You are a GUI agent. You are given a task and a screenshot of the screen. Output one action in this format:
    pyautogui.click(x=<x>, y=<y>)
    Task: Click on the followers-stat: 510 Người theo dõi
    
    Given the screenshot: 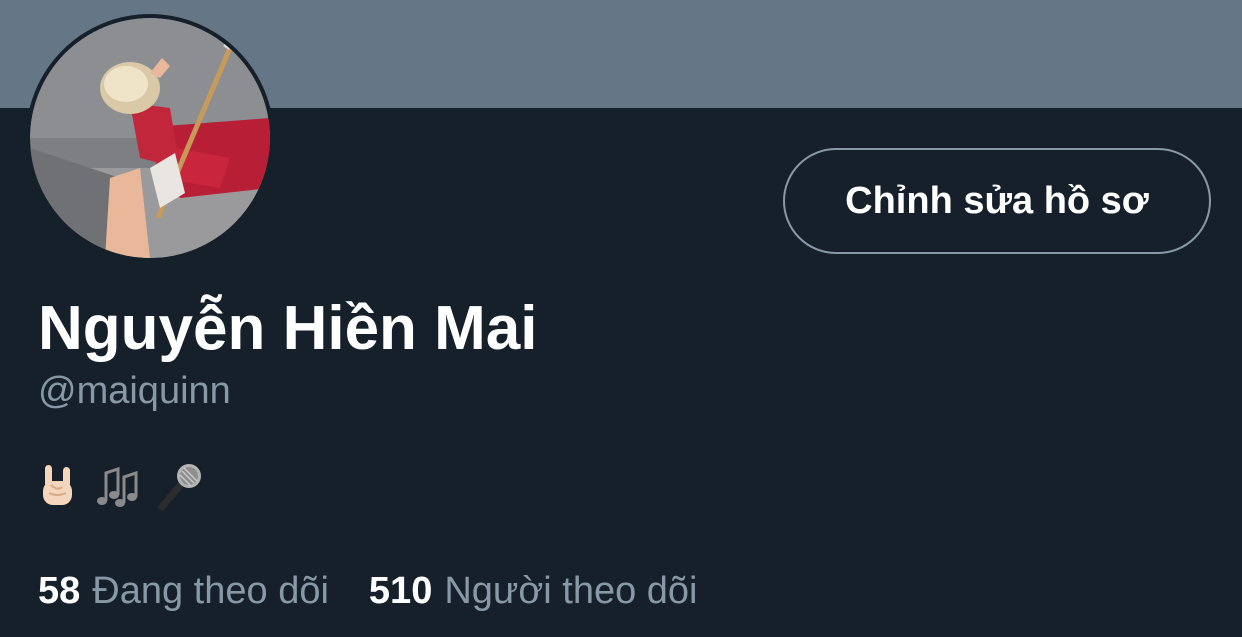 What is the action you would take?
    pyautogui.click(x=533, y=591)
    